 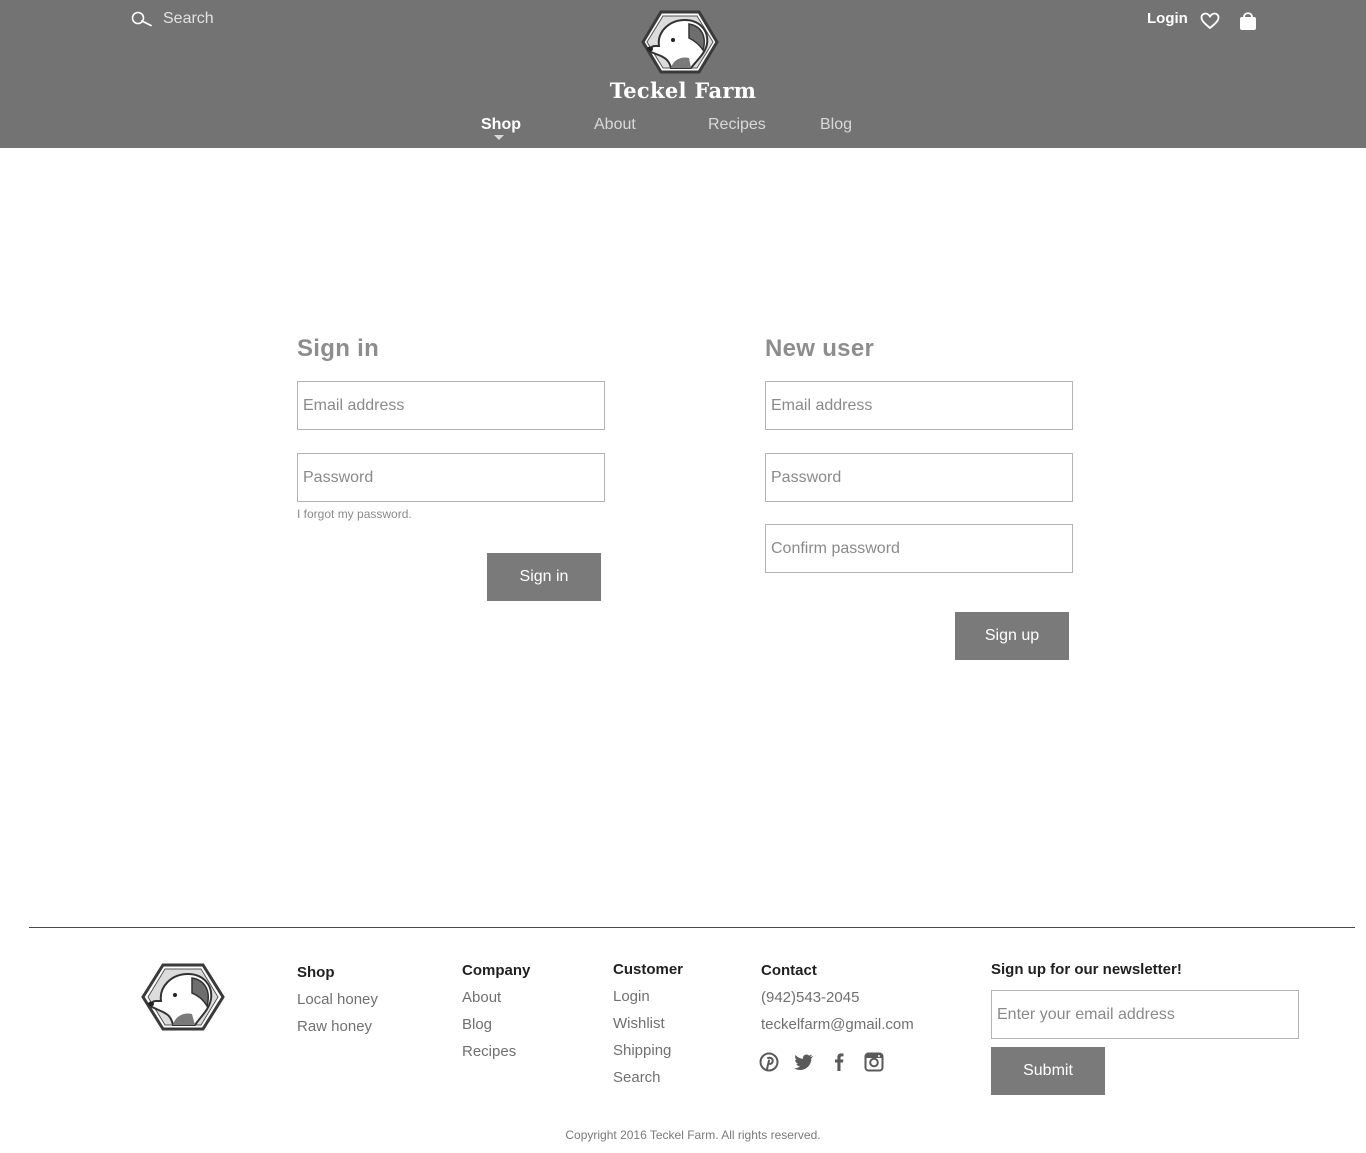 What do you see at coordinates (544, 577) in the screenshot?
I see `signin-button: Sign in` at bounding box center [544, 577].